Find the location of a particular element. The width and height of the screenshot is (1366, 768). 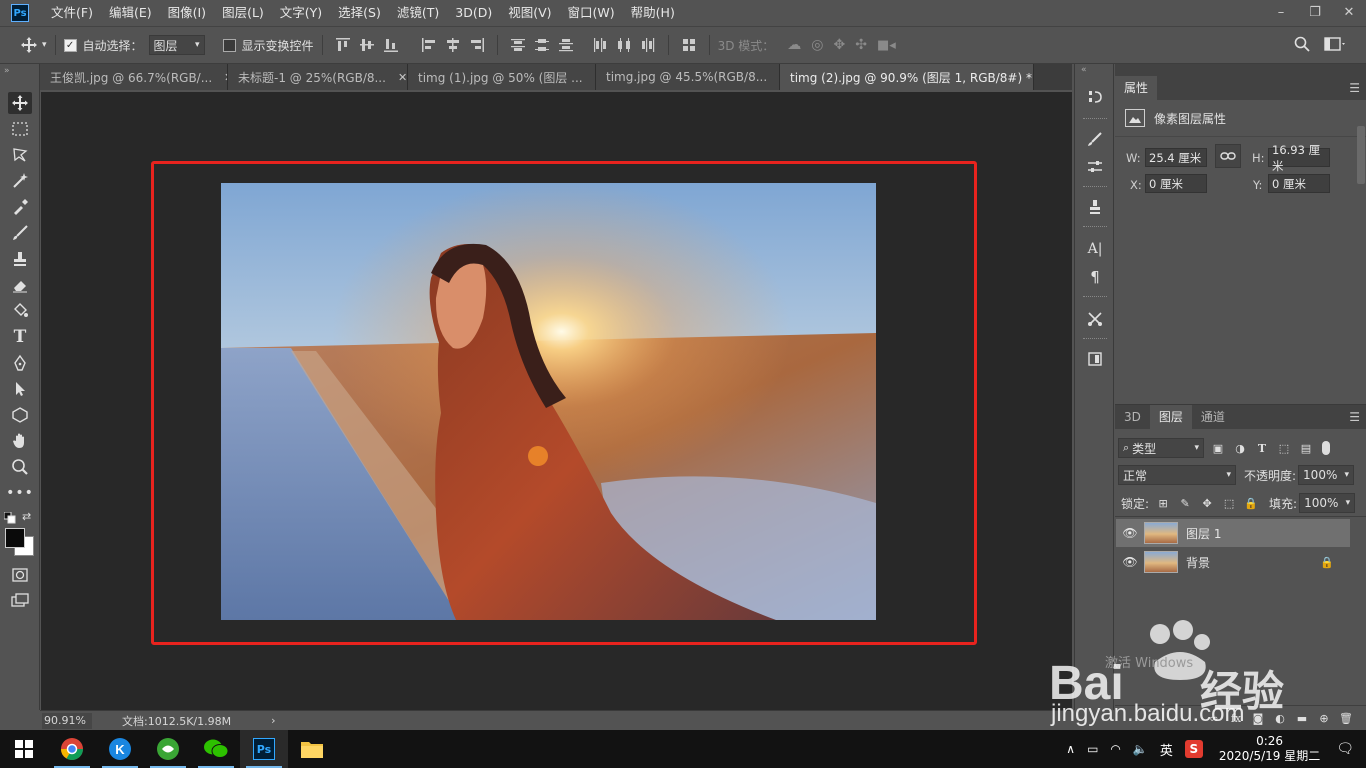

auto-align-layers-icon is located at coordinates (689, 45).